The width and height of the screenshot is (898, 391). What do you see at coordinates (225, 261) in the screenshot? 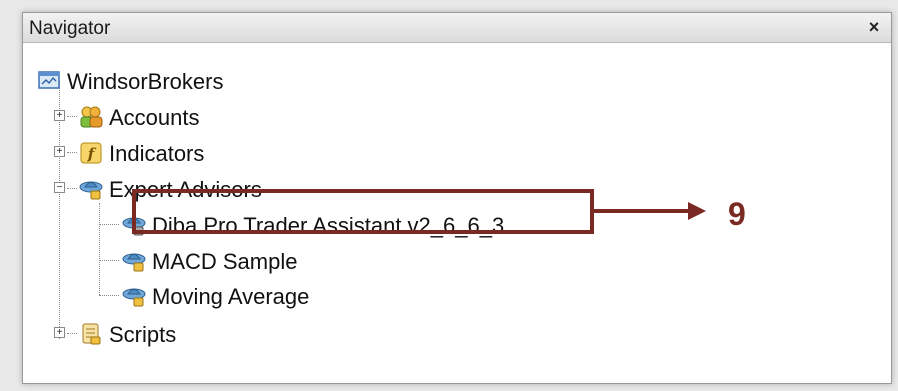
I see `tree-item-label: MACD Sample` at bounding box center [225, 261].